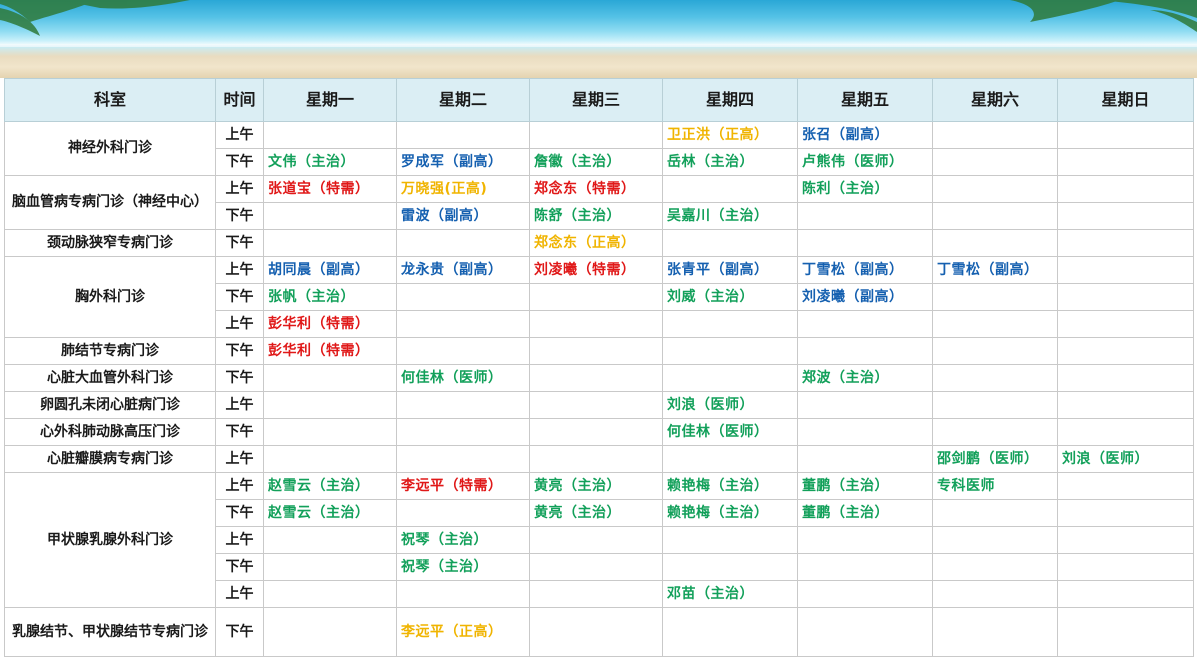 The image size is (1197, 657). What do you see at coordinates (596, 100) in the screenshot?
I see `header-wed: 星期三` at bounding box center [596, 100].